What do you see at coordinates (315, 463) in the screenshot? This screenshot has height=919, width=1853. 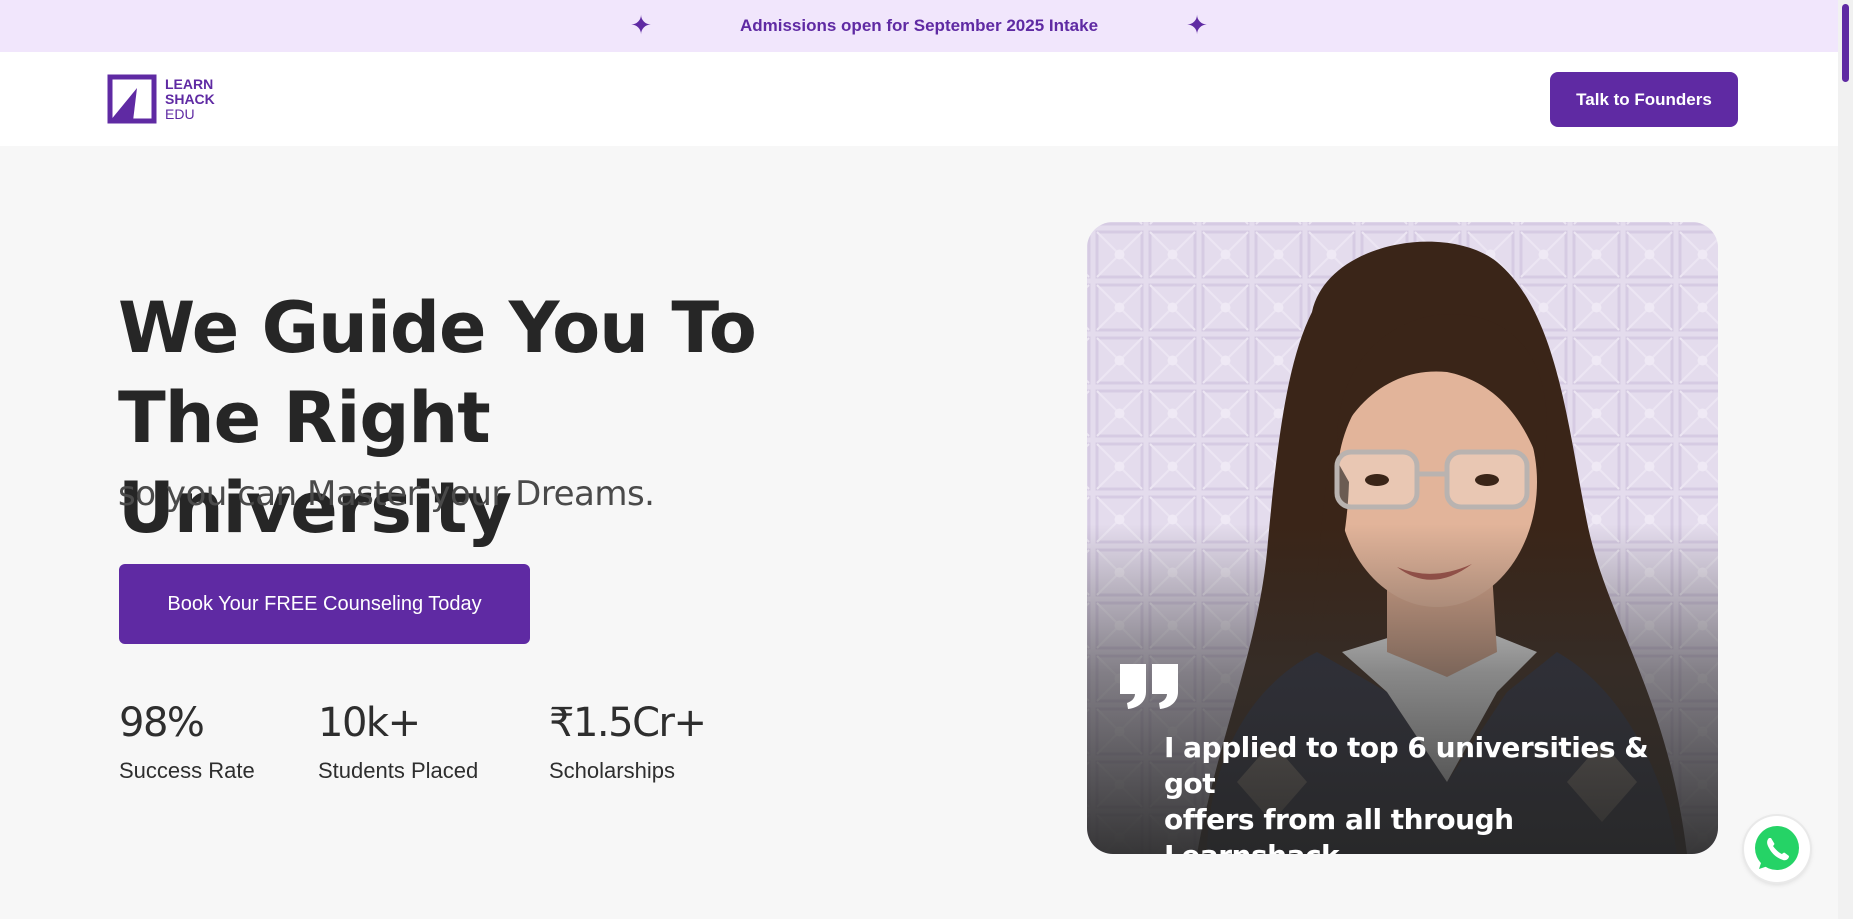 I see `hero-title-line-2: The Right University` at bounding box center [315, 463].